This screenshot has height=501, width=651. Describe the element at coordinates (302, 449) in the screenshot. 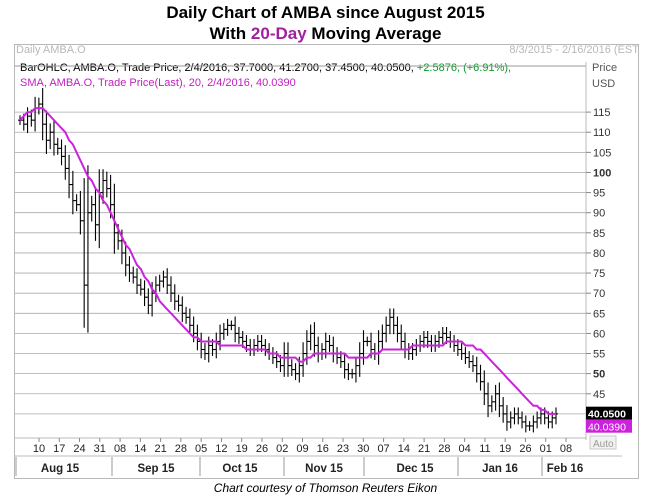

I see `x-tick-label: 09` at that location.